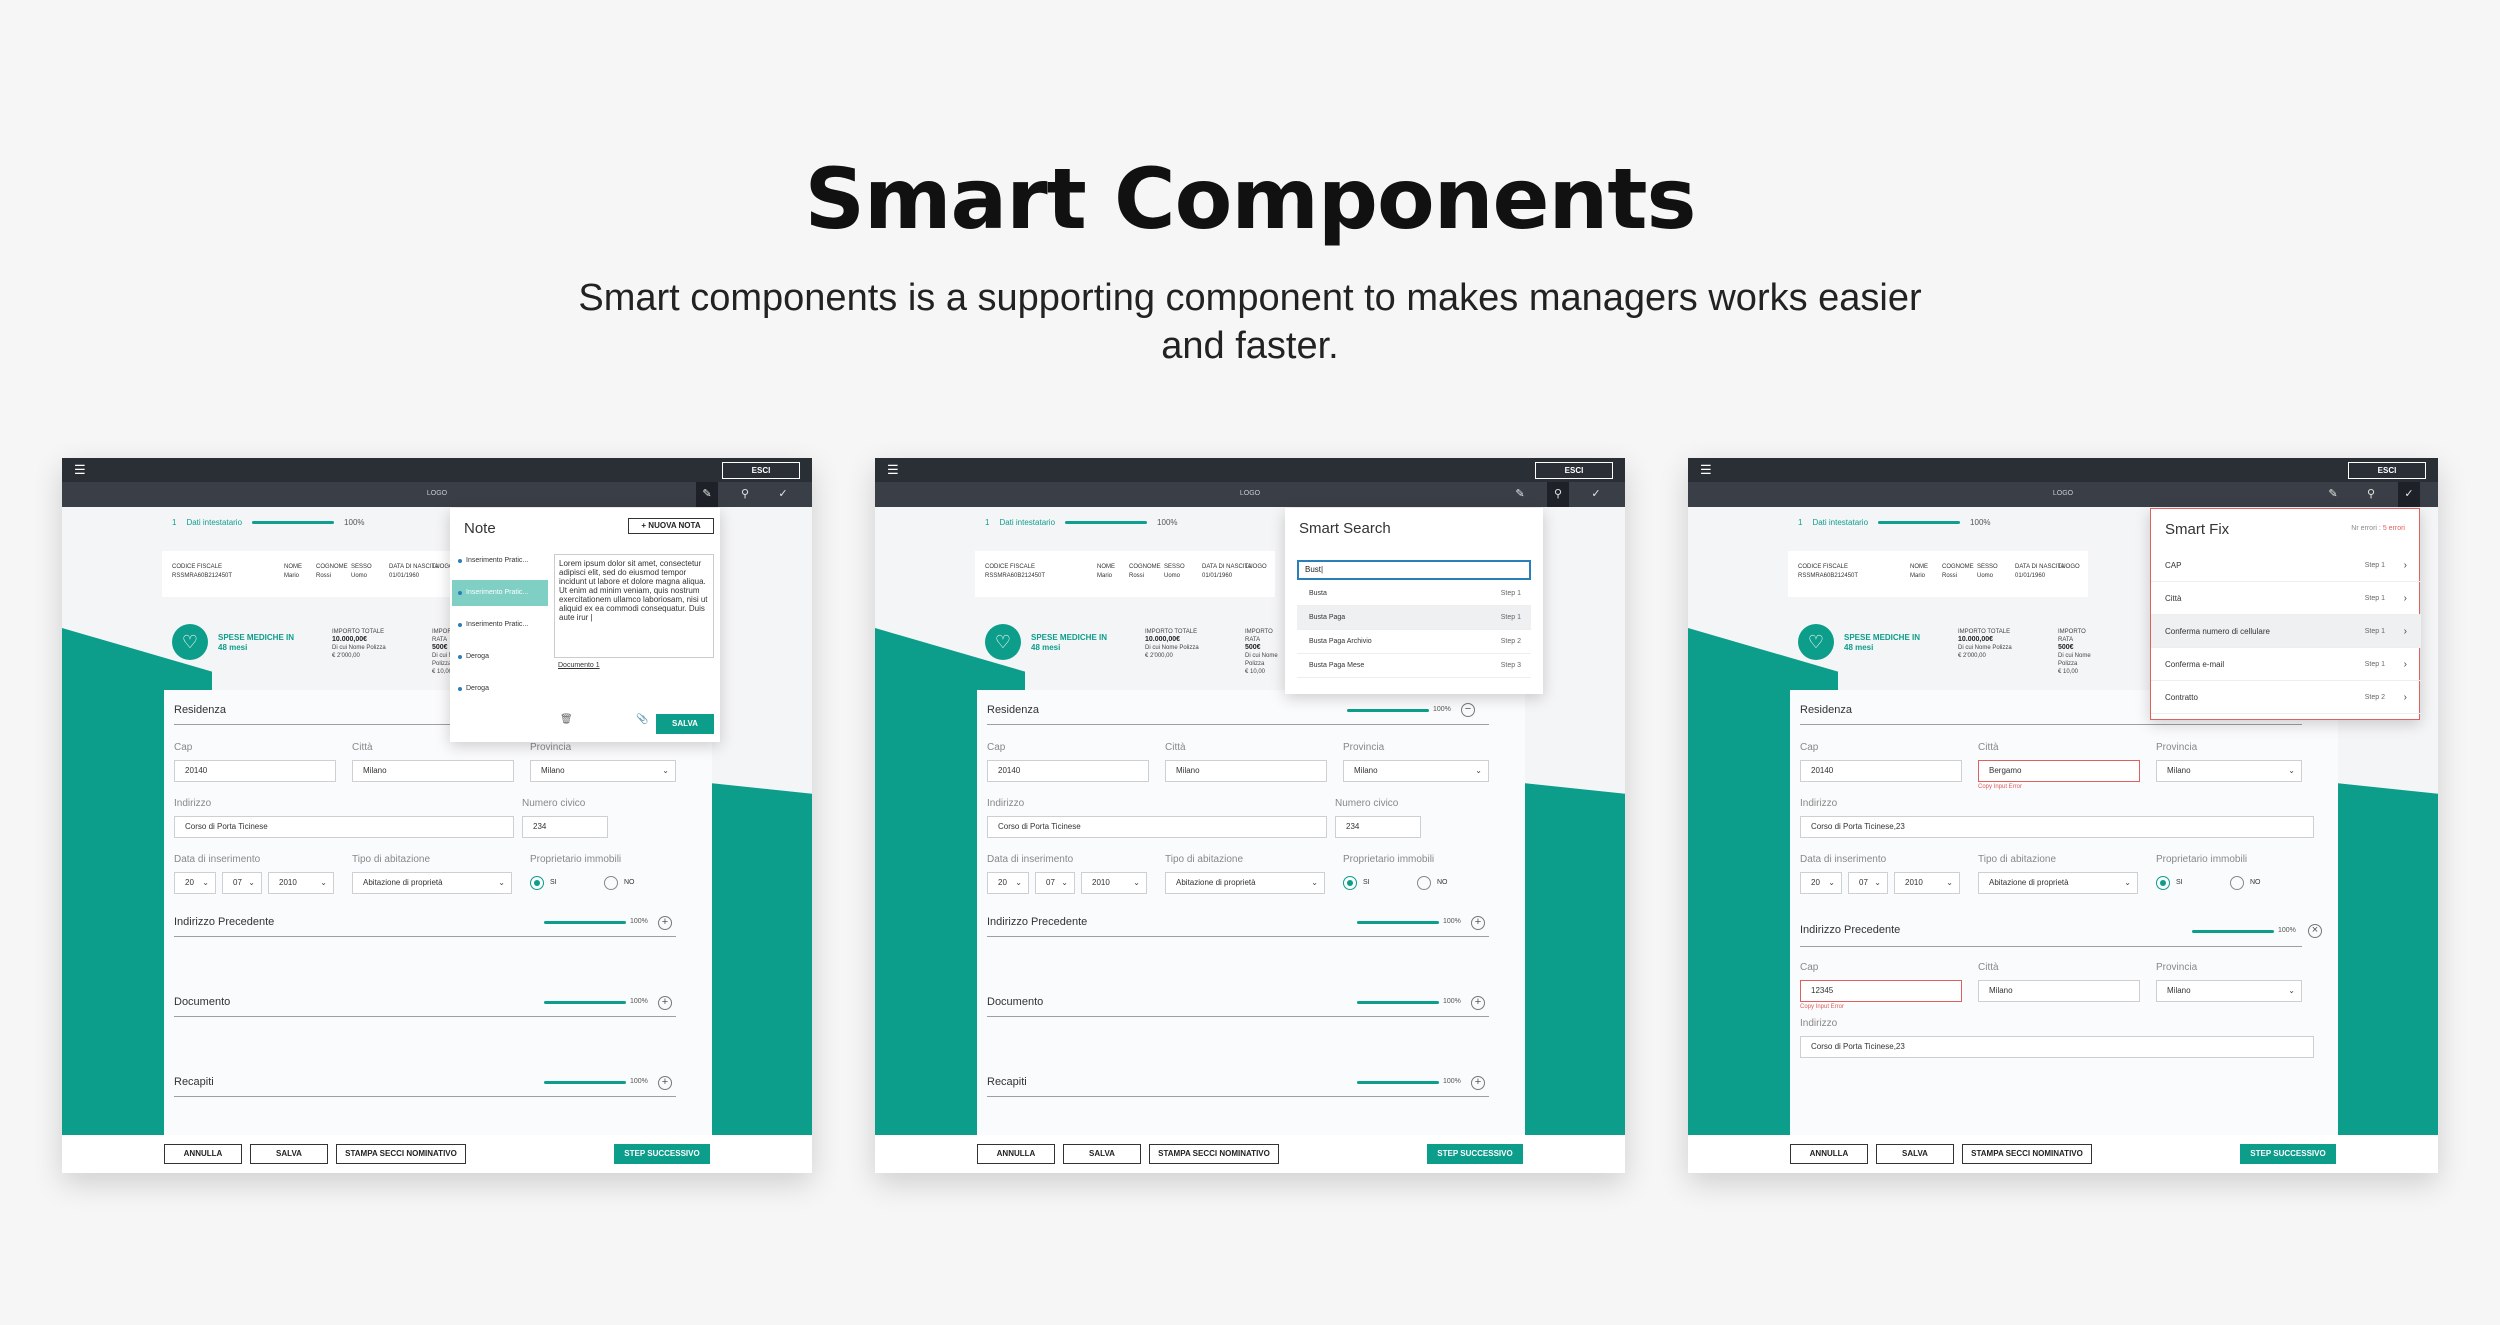 The height and width of the screenshot is (1325, 2500). Describe the element at coordinates (2229, 991) in the screenshot. I see `prec-provincia-select: Milano ⌄` at that location.